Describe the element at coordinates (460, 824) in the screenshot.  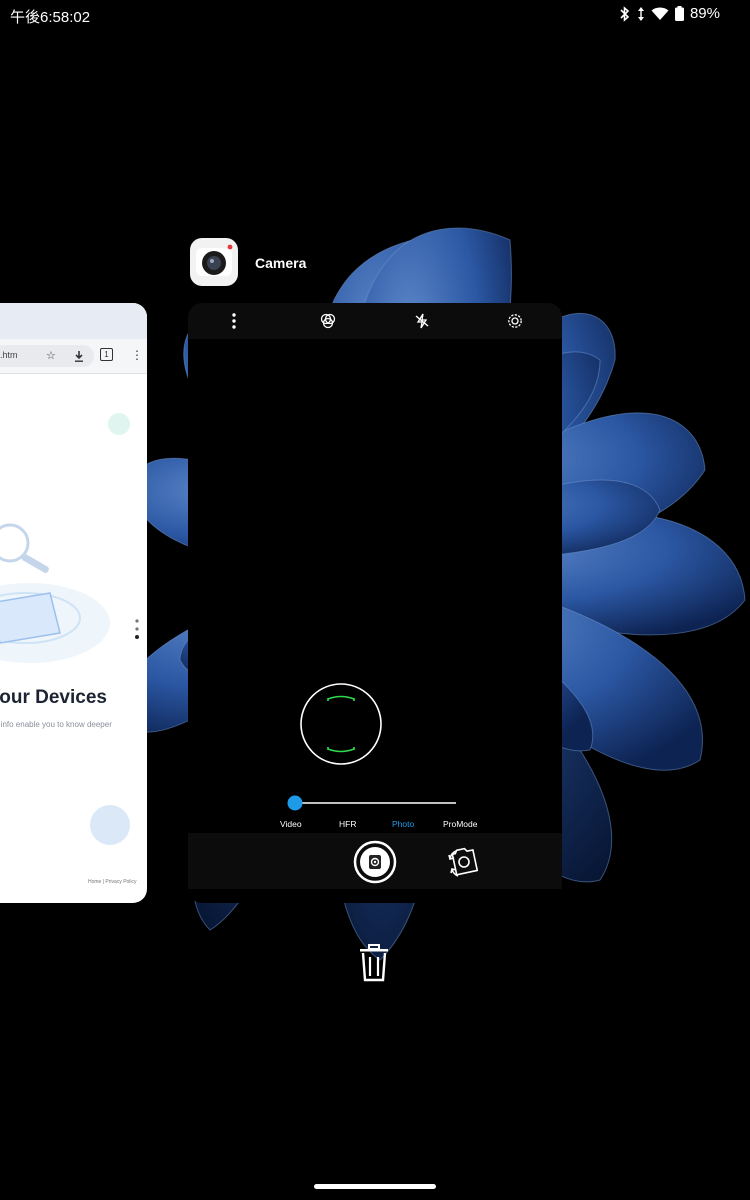
I see `mode-promode: ProMode` at that location.